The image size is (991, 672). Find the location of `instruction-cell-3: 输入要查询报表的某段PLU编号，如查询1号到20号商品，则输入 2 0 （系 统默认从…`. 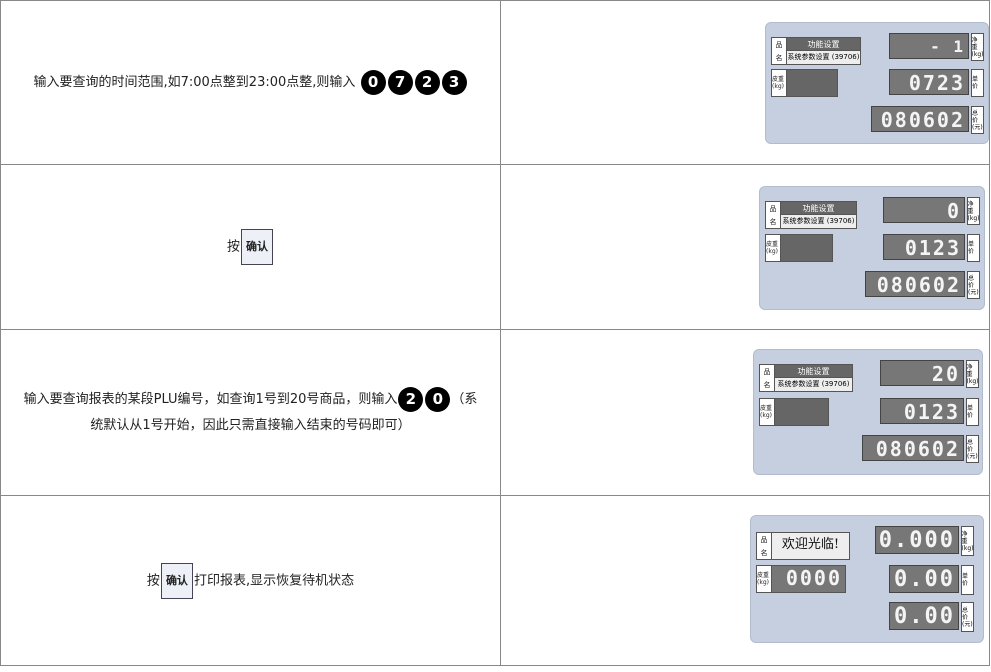

instruction-cell-3: 输入要查询报表的某段PLU编号，如查询1号到20号商品，则输入 2 0 （系 统默认从… is located at coordinates (250, 412).